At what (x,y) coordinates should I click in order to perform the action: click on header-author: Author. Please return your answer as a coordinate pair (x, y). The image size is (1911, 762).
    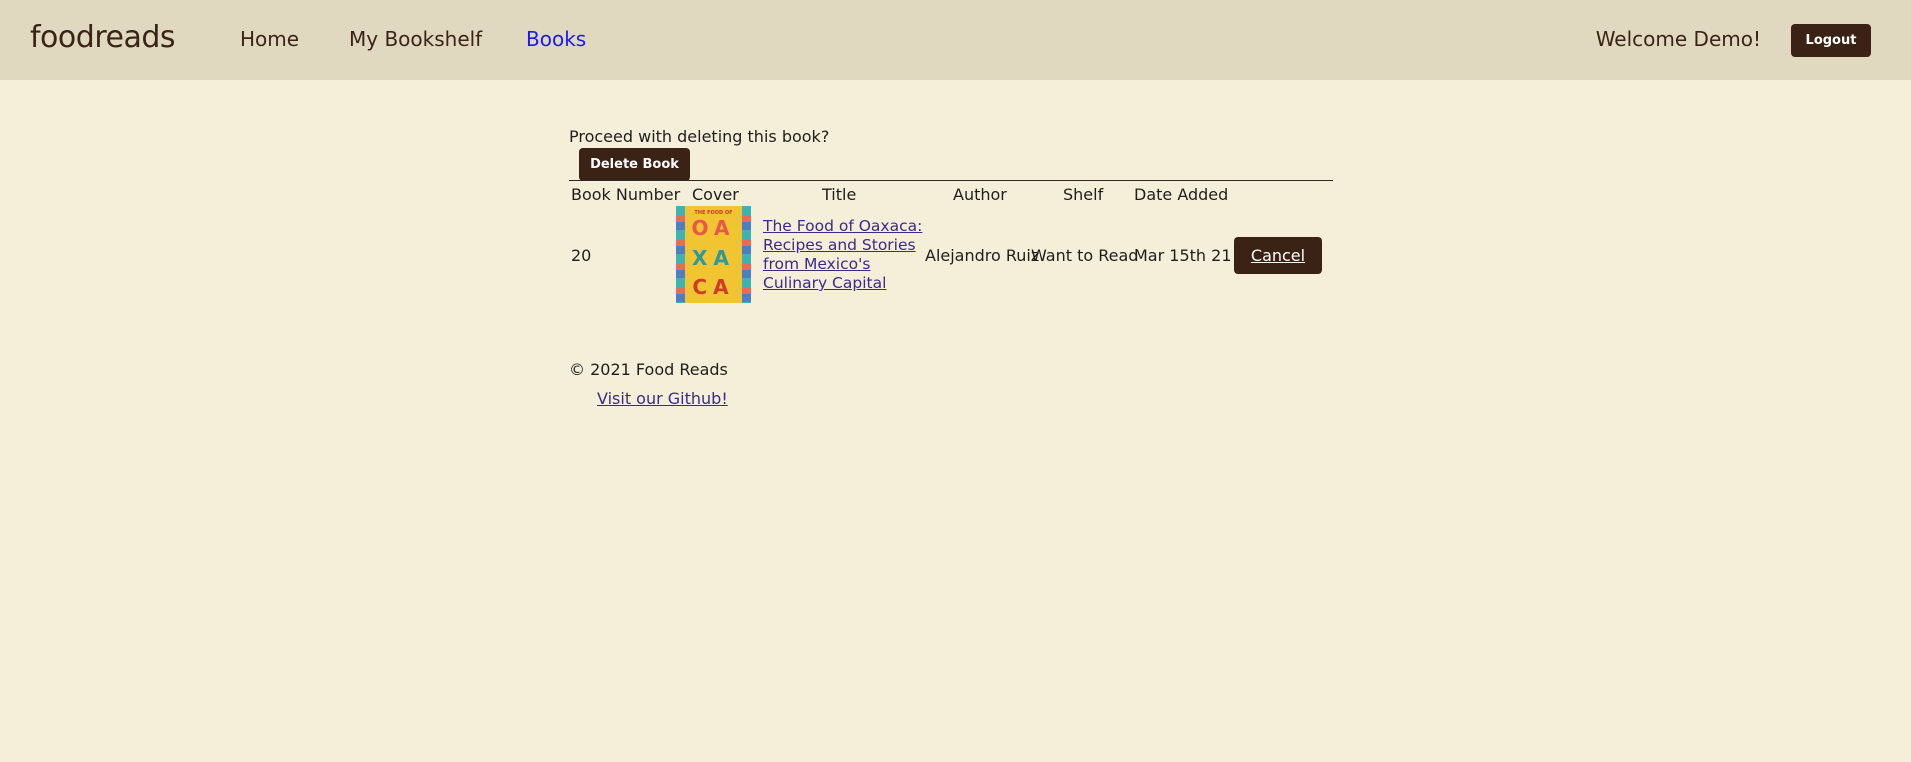
    Looking at the image, I should click on (980, 194).